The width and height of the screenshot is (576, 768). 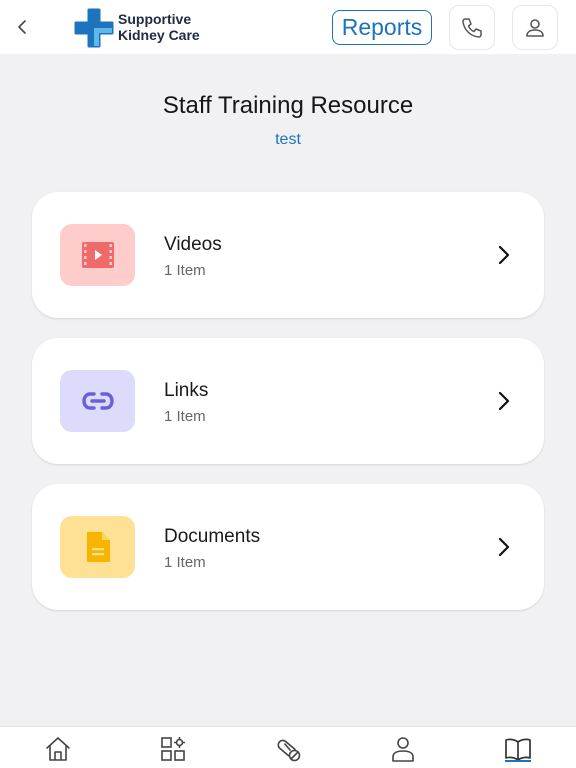 I want to click on book-icon, so click(x=518, y=749).